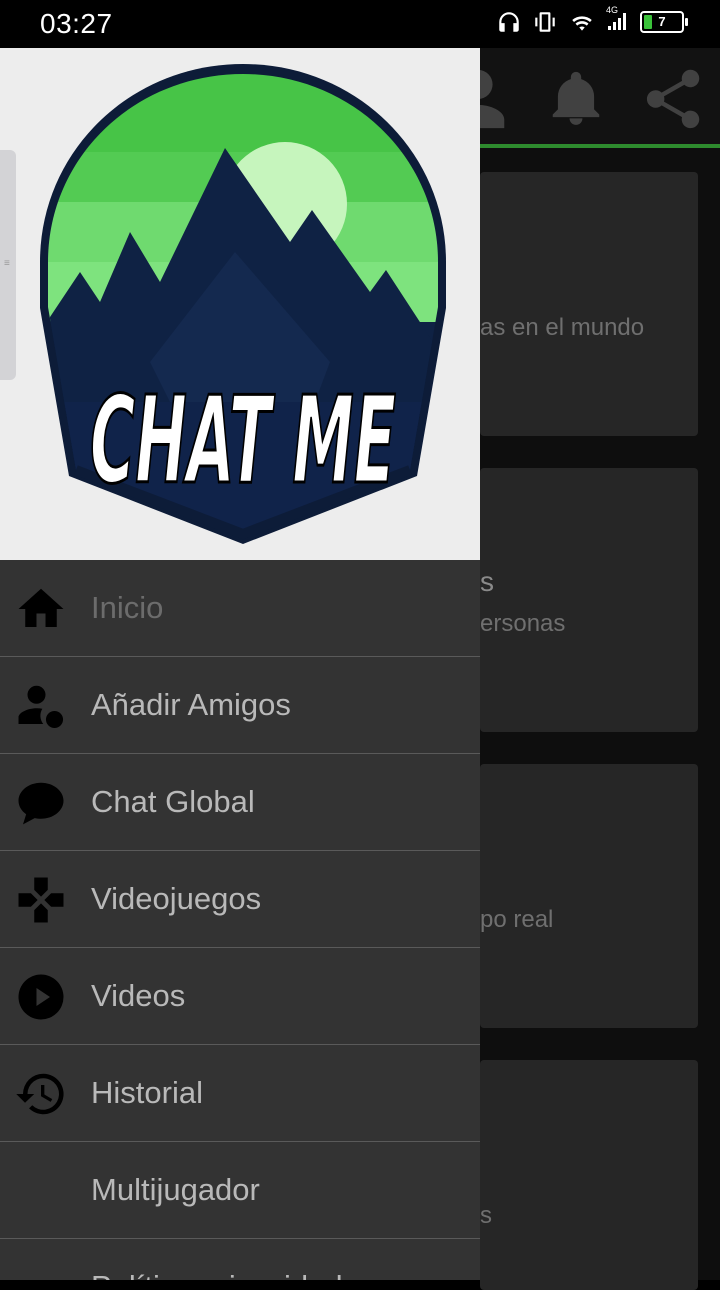 This screenshot has width=720, height=1290. What do you see at coordinates (523, 623) in the screenshot?
I see `card-subtitle: ersonas` at bounding box center [523, 623].